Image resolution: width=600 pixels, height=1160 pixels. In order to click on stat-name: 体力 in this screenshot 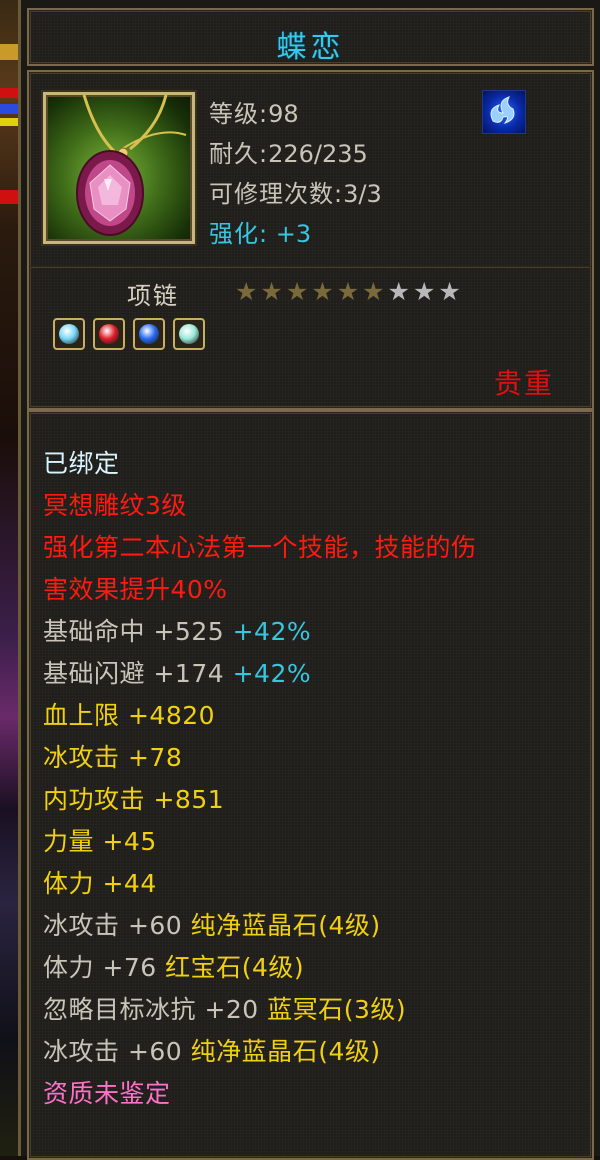, I will do `click(69, 883)`.